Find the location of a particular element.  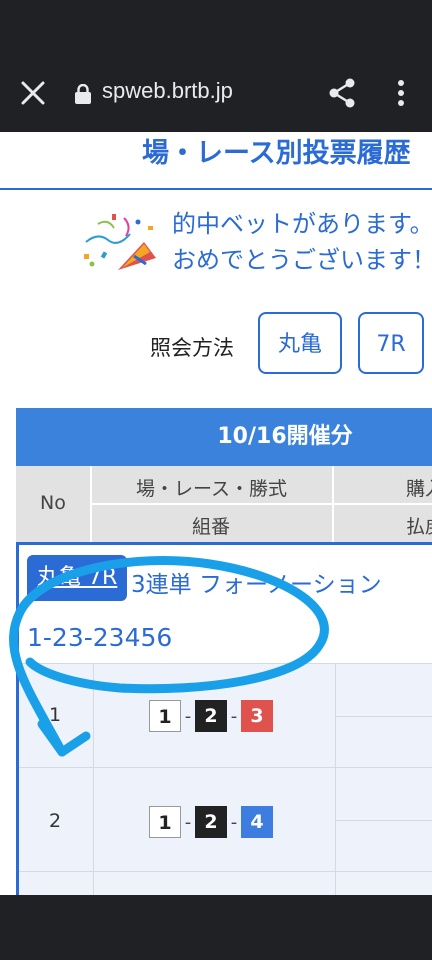

hit-message-line2: おめでとうございます！ is located at coordinates (302, 260).